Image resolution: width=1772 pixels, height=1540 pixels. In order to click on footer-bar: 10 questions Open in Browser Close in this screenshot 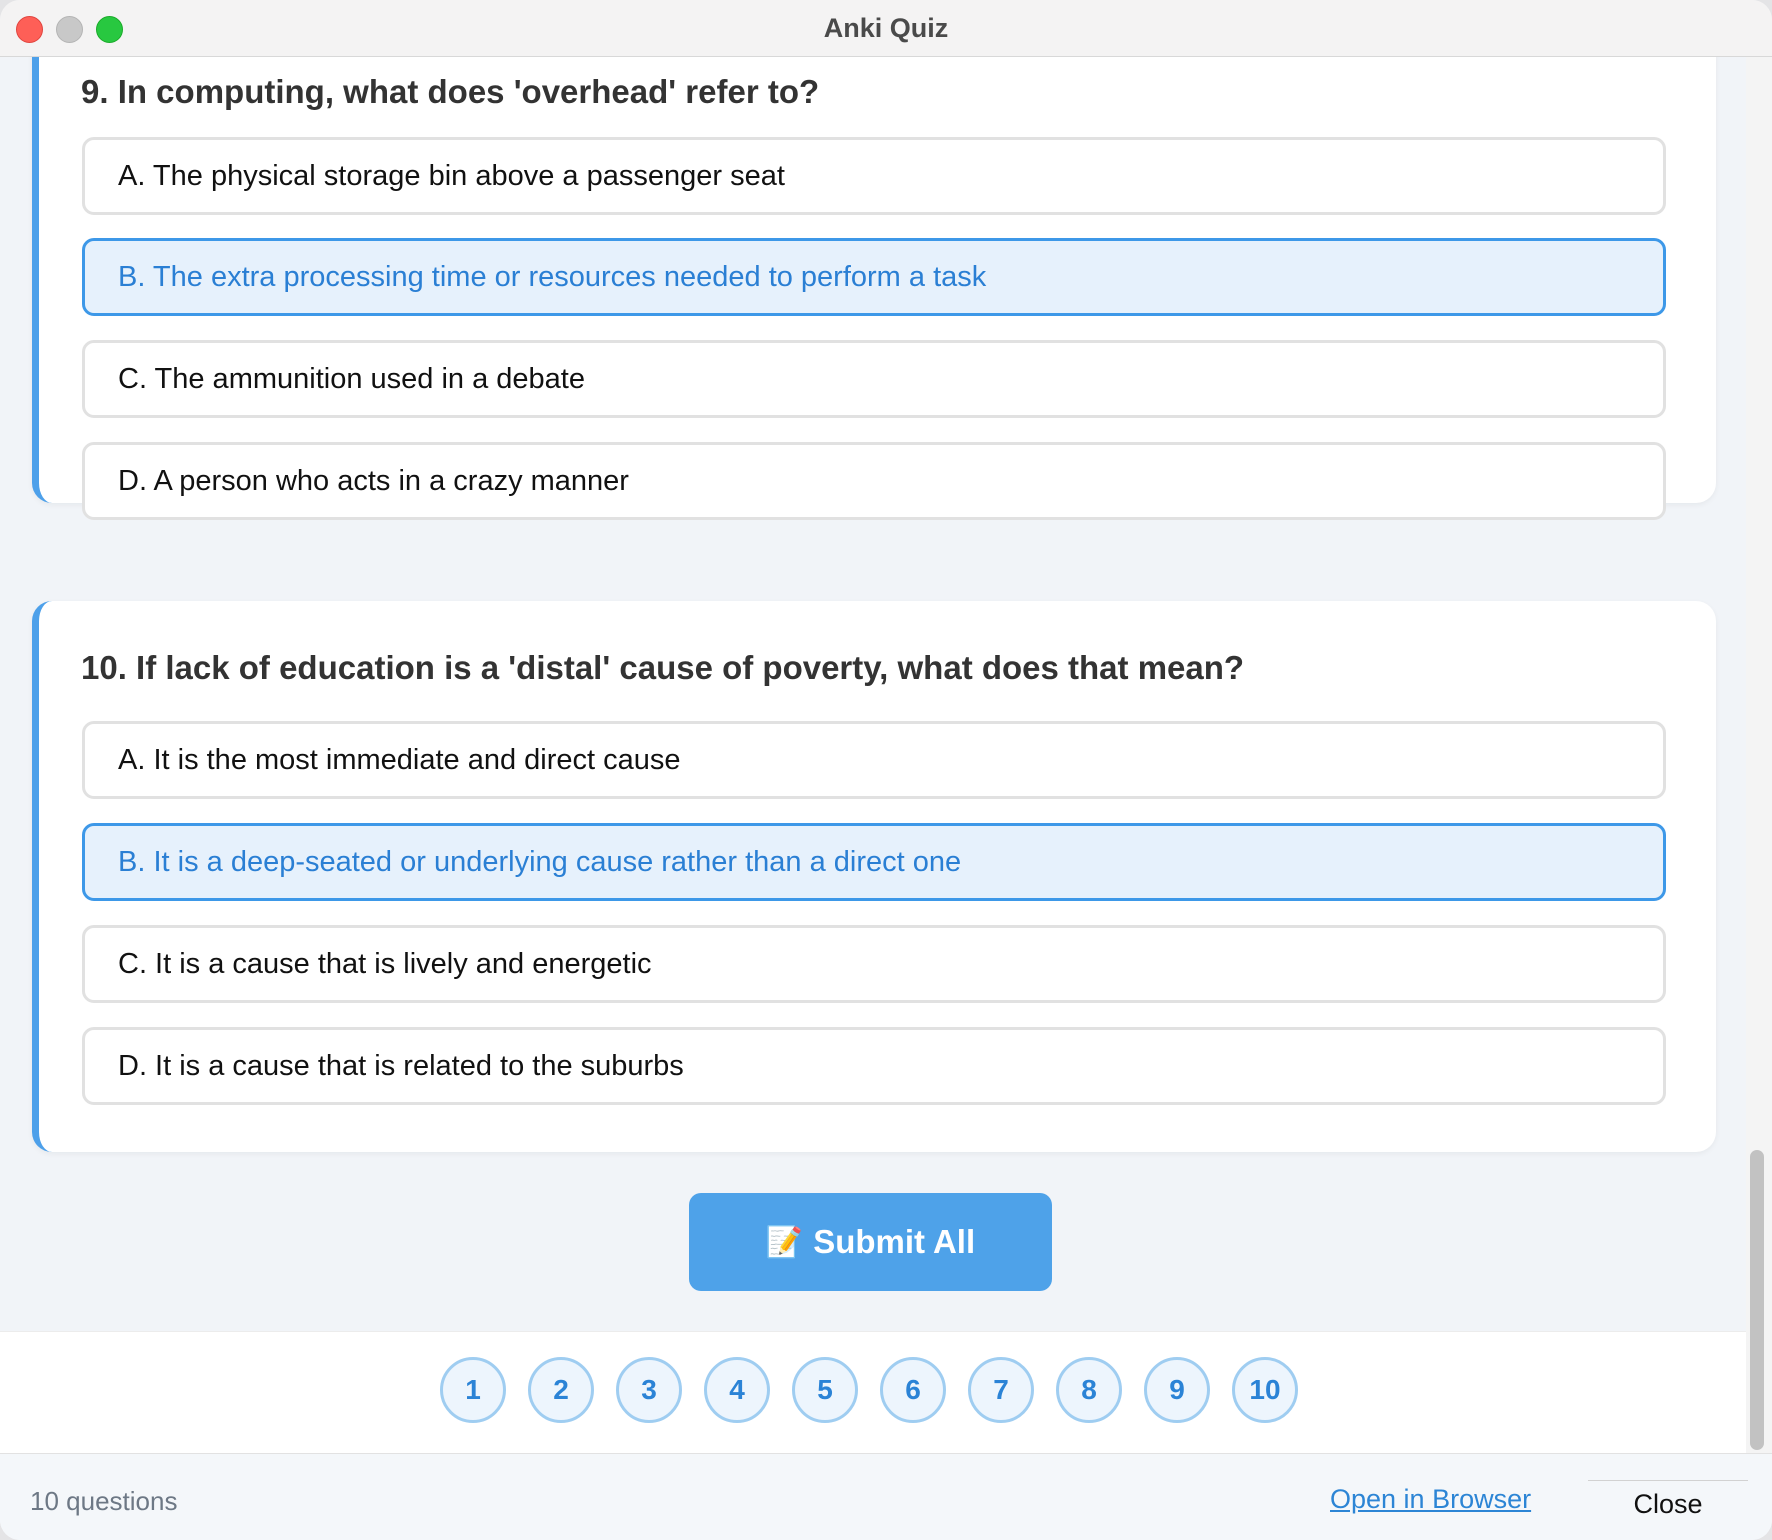, I will do `click(886, 1496)`.